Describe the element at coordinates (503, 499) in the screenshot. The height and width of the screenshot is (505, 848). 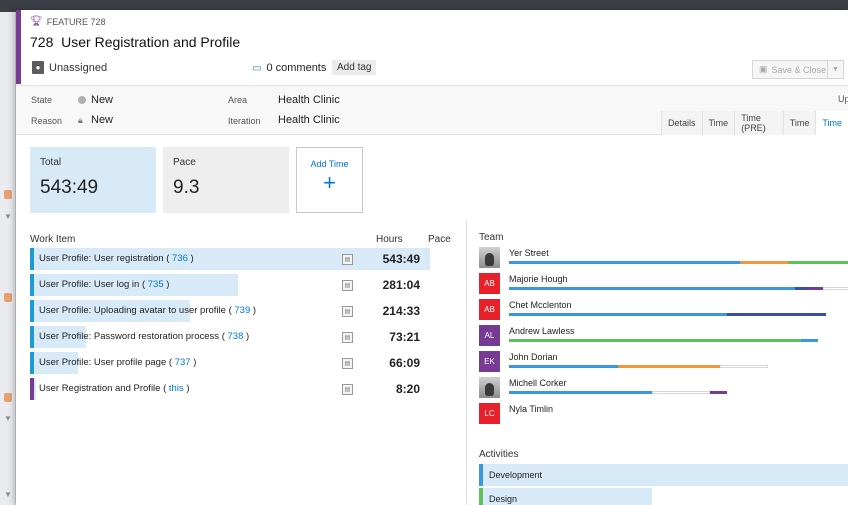
I see `activity-name: Design` at that location.